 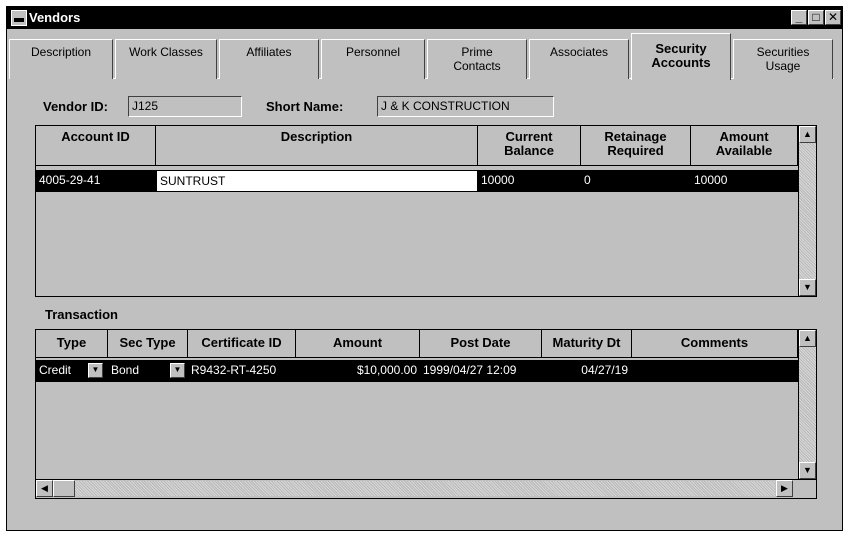 I want to click on amount-cell: $10,000.00, so click(x=386, y=370).